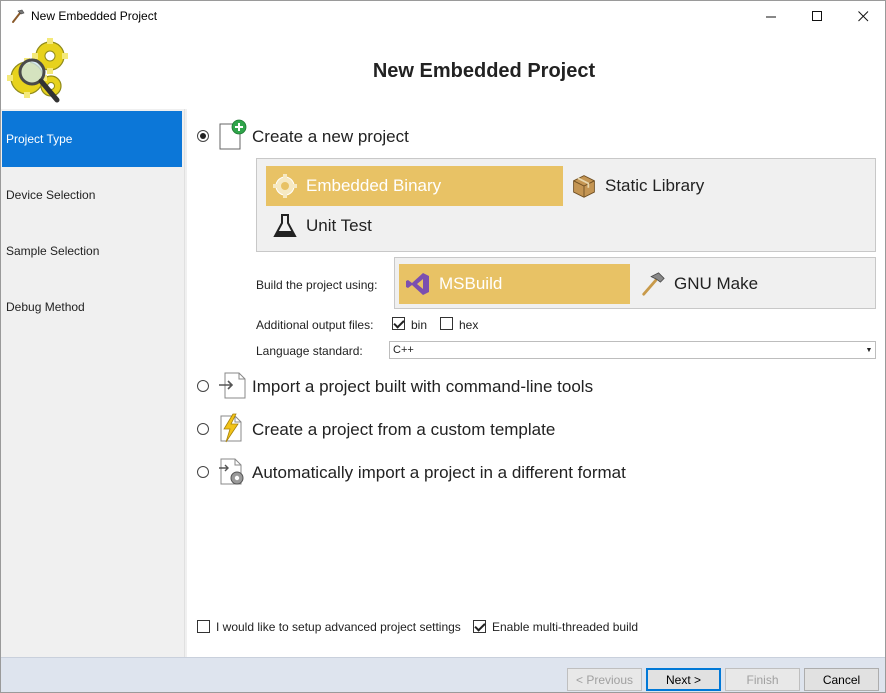  Describe the element at coordinates (203, 136) in the screenshot. I see `create-new-project-radio` at that location.